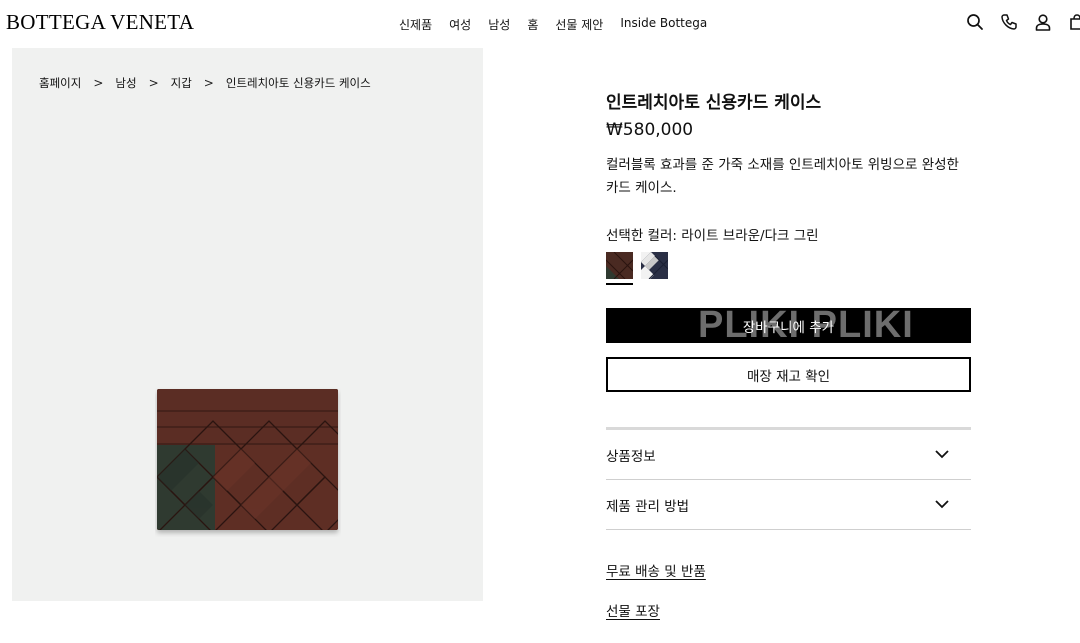 This screenshot has height=643, width=1080. What do you see at coordinates (789, 610) in the screenshot?
I see `gift-wrapping-link: 선물 포장` at bounding box center [789, 610].